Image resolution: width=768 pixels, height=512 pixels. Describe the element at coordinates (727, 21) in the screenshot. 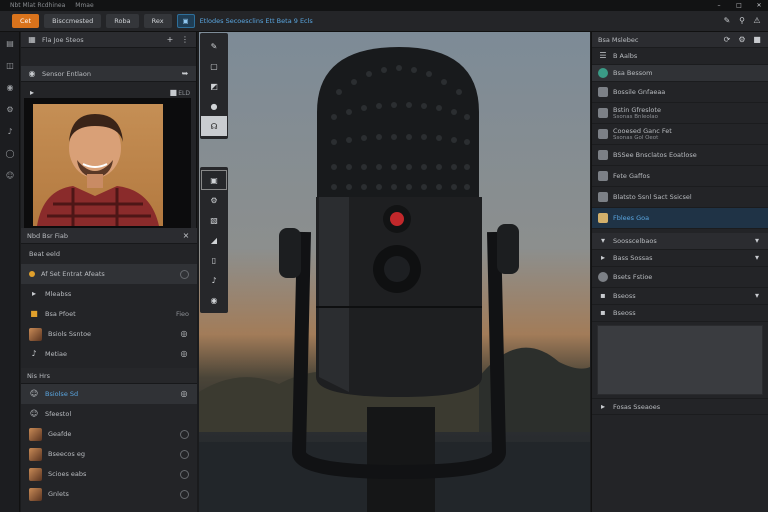

I see `pin-icon: ✎` at that location.